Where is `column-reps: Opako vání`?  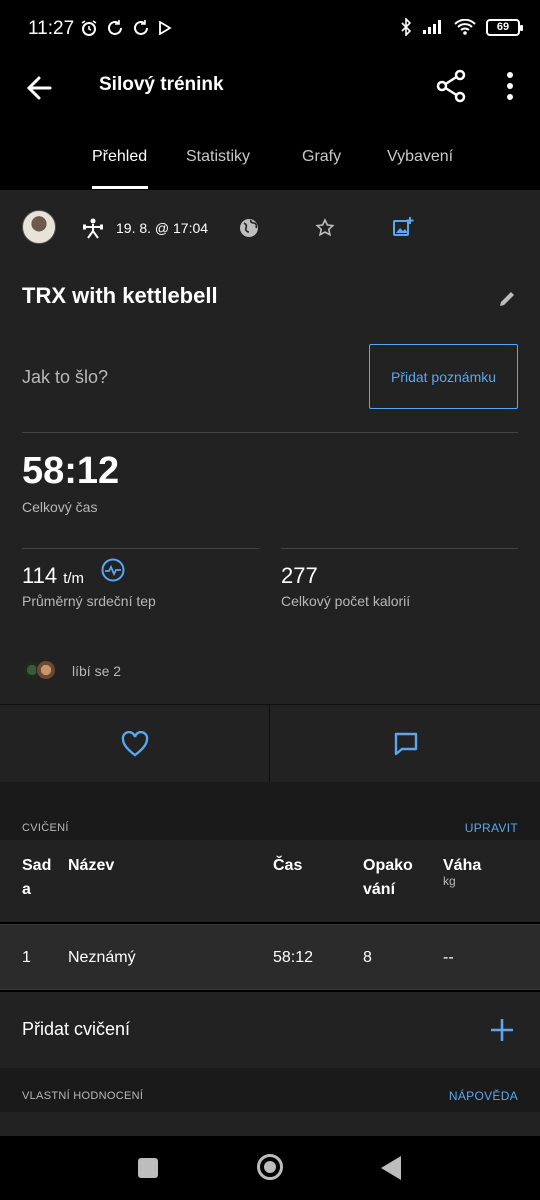 column-reps: Opako vání is located at coordinates (388, 878).